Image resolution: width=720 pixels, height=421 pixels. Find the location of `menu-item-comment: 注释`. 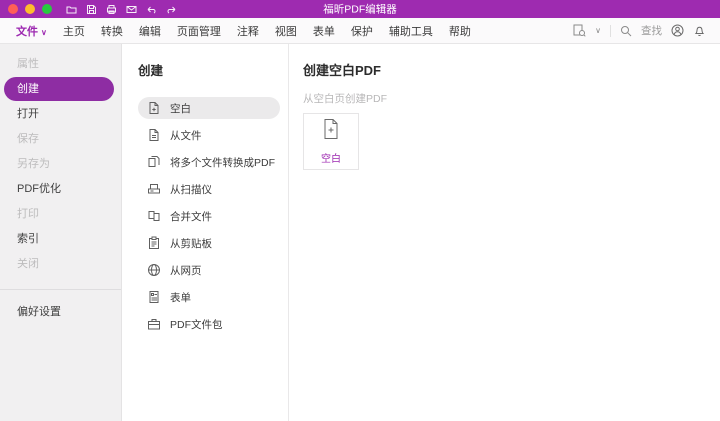

menu-item-comment: 注释 is located at coordinates (248, 31).